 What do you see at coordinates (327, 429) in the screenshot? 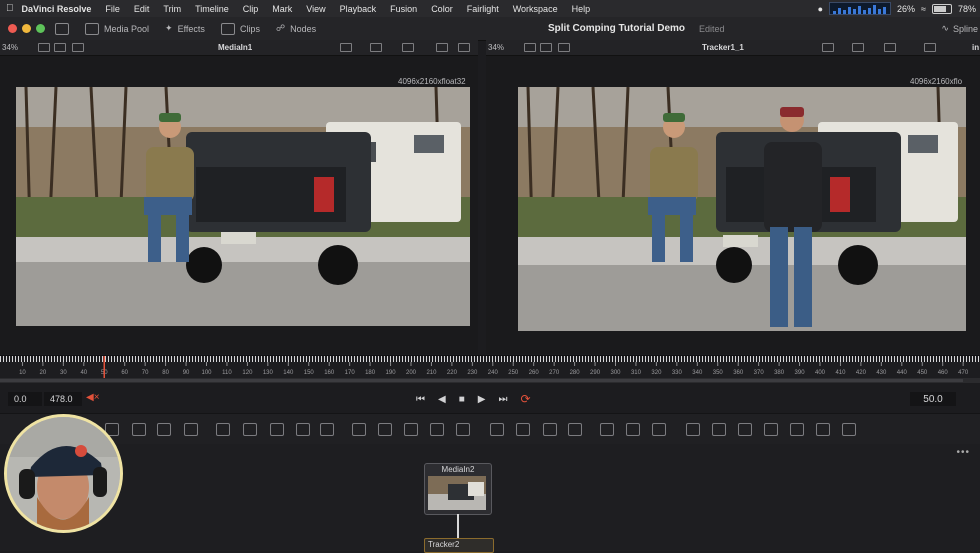
I see `drop-tool-icon` at bounding box center [327, 429].